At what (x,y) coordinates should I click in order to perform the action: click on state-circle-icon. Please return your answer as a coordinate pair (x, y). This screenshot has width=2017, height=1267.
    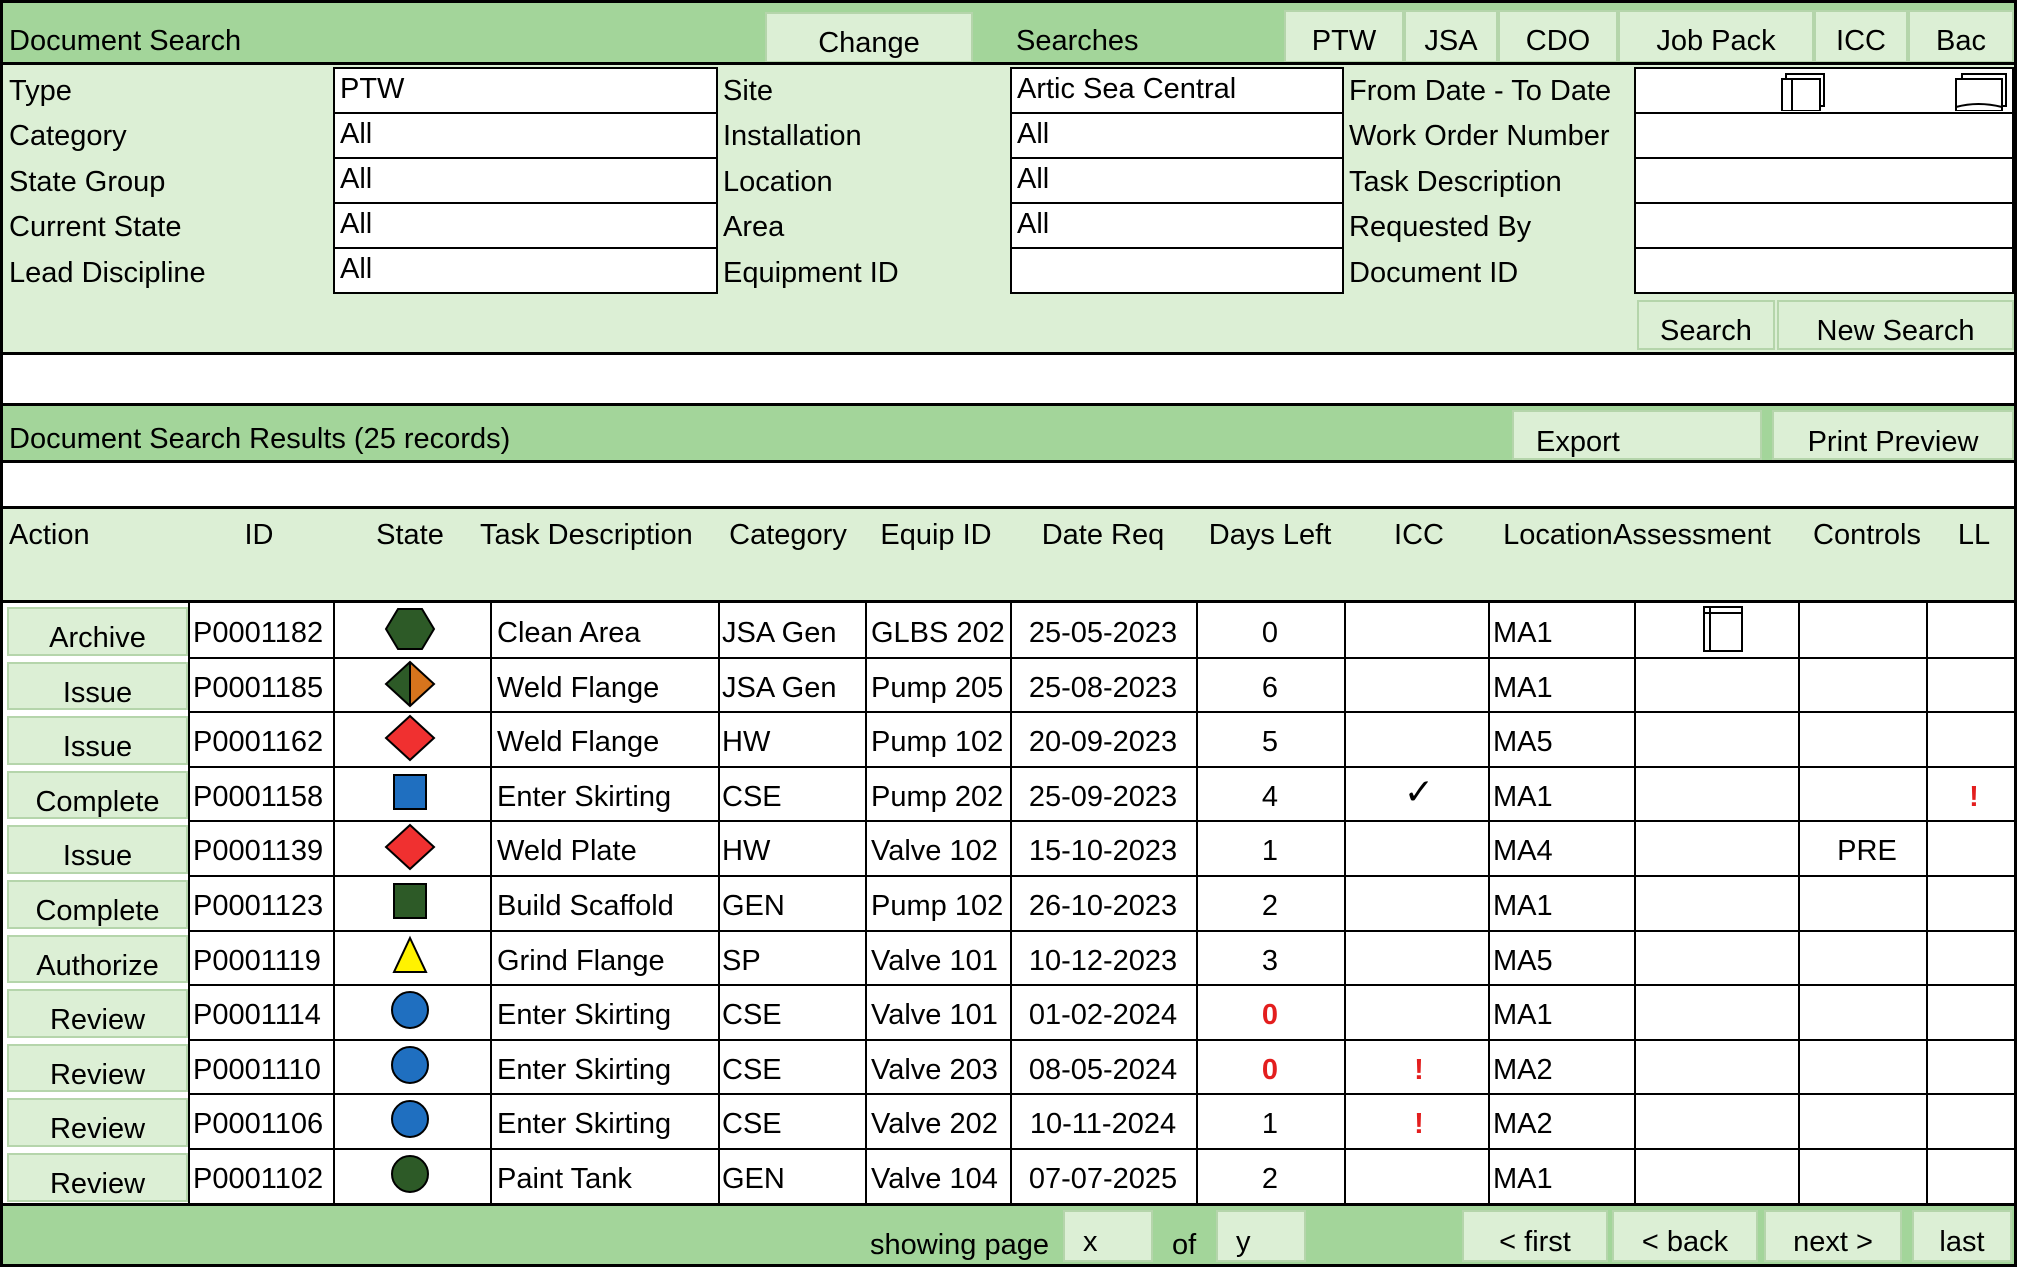
    Looking at the image, I should click on (410, 1068).